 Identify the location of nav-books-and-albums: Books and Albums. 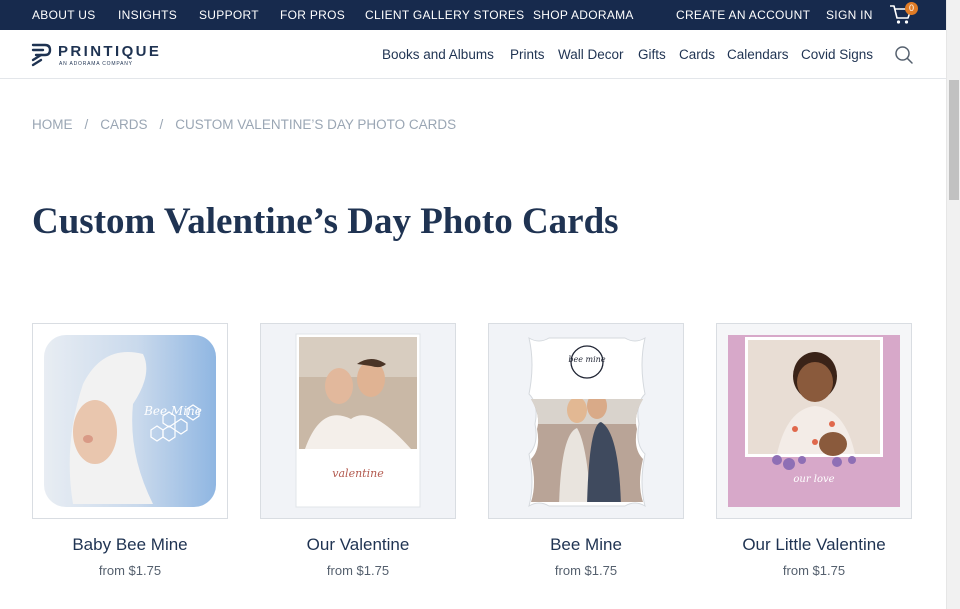
(438, 54).